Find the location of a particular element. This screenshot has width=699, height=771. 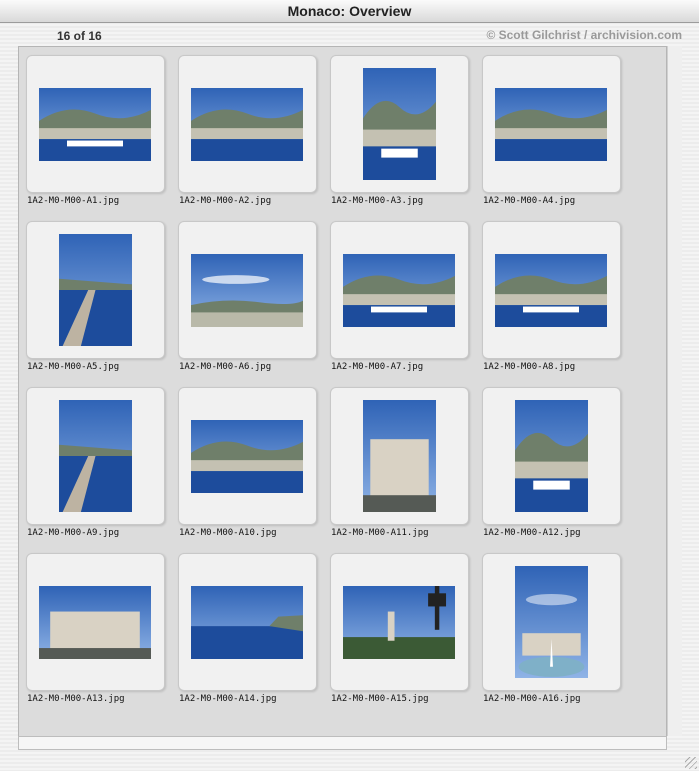

copyright-credit: © Scott Gilchrist / archivision.com is located at coordinates (584, 35).